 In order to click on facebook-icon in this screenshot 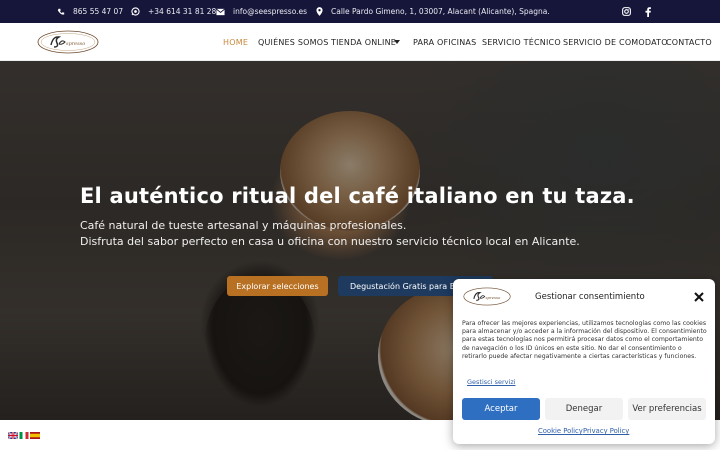, I will do `click(648, 11)`.